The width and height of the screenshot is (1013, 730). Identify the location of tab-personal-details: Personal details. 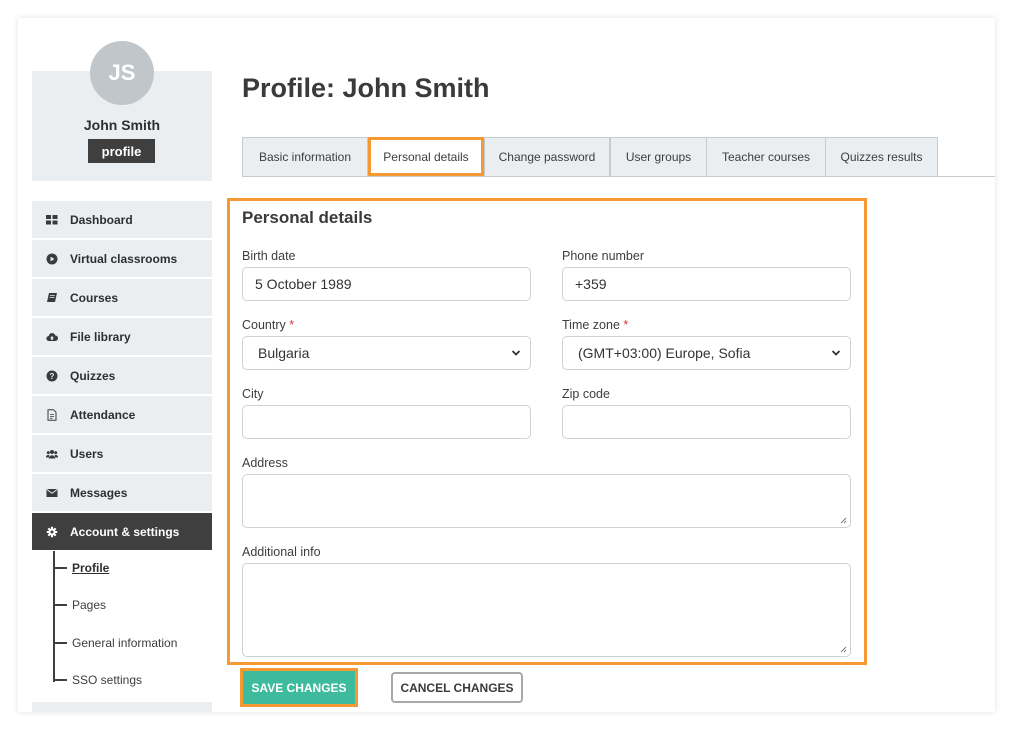
(426, 156).